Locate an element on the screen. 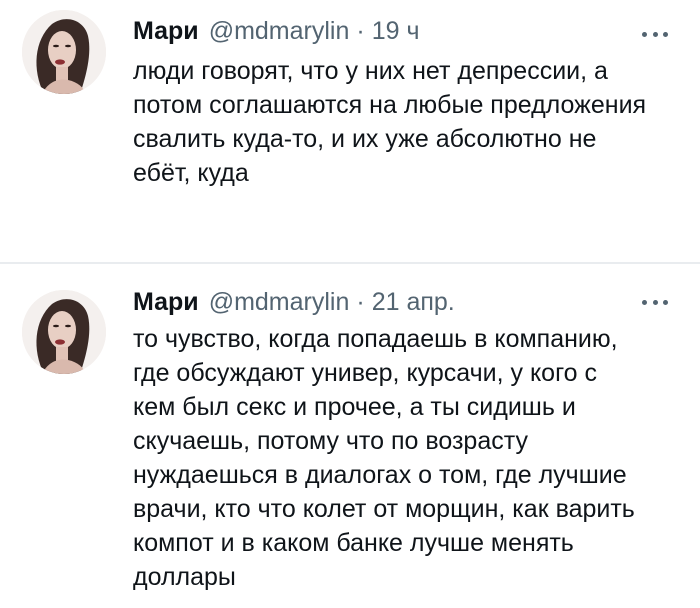 This screenshot has height=608, width=700. tweet-text-line: доллары is located at coordinates (184, 577).